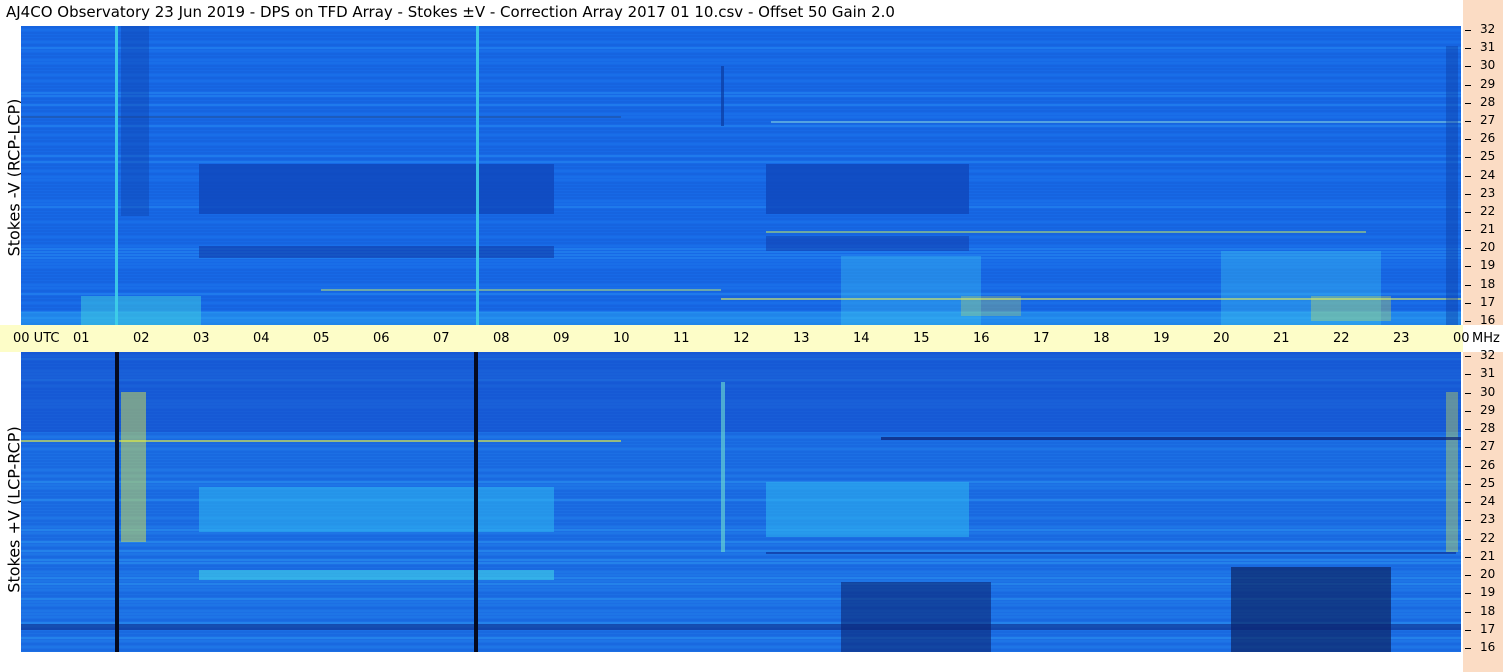  Describe the element at coordinates (741, 338) in the screenshot. I see `time-tick-label: 12` at that location.